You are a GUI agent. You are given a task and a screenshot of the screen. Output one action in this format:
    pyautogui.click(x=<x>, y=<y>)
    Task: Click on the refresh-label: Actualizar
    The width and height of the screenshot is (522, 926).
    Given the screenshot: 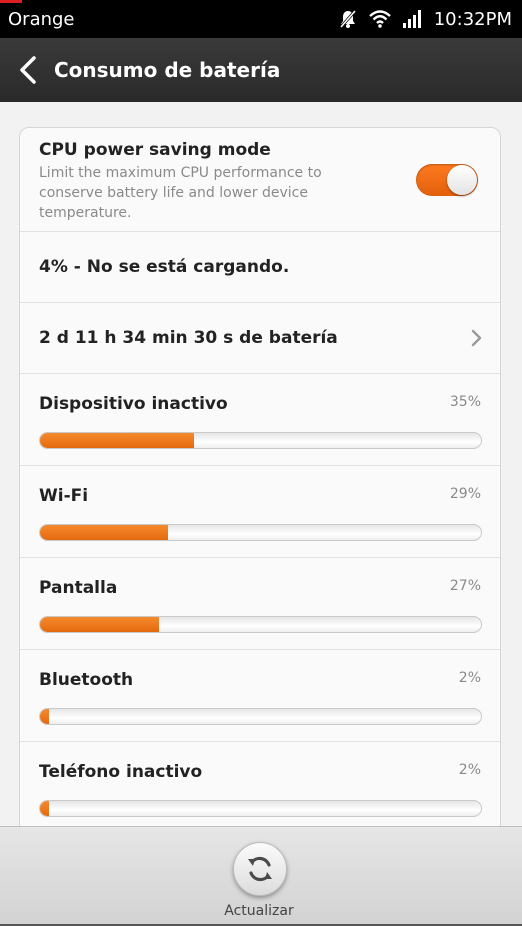 What is the action you would take?
    pyautogui.click(x=259, y=911)
    